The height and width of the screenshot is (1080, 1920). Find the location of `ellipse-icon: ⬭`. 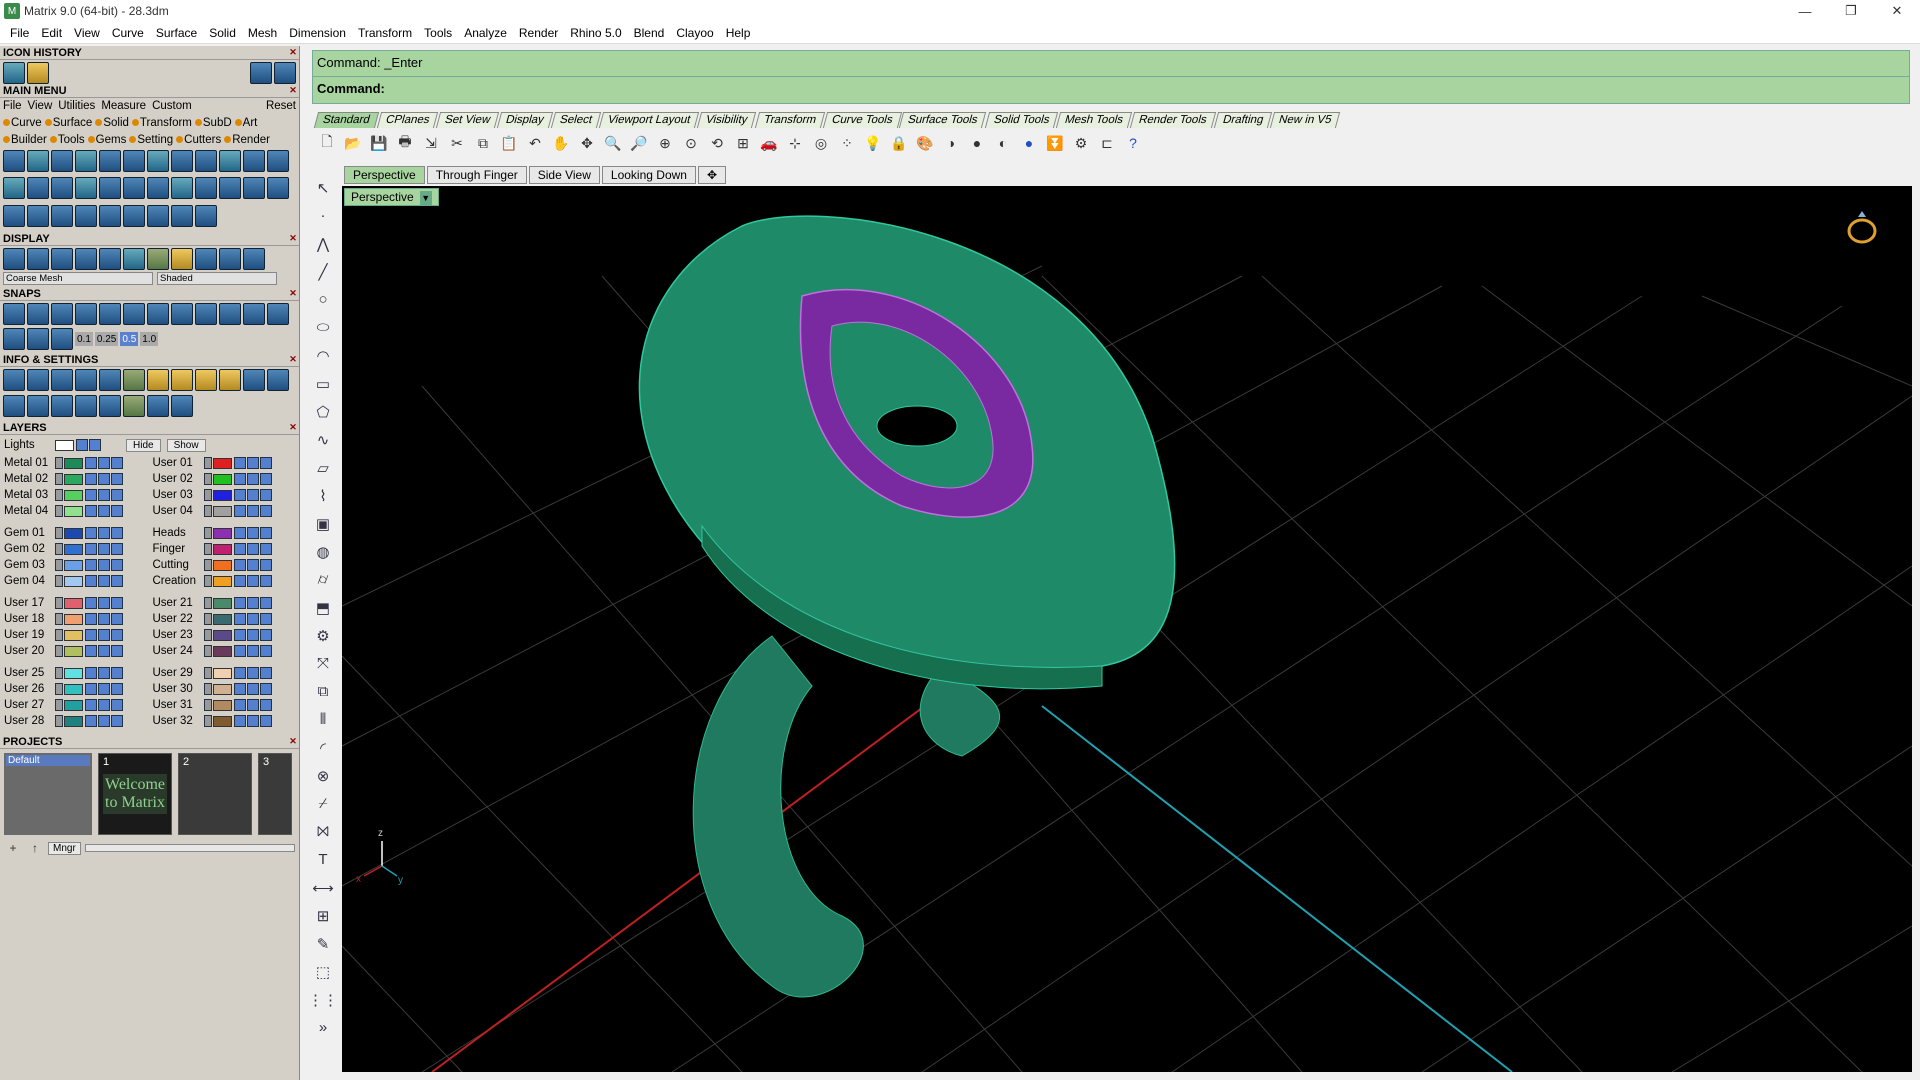

ellipse-icon: ⬭ is located at coordinates (323, 327).